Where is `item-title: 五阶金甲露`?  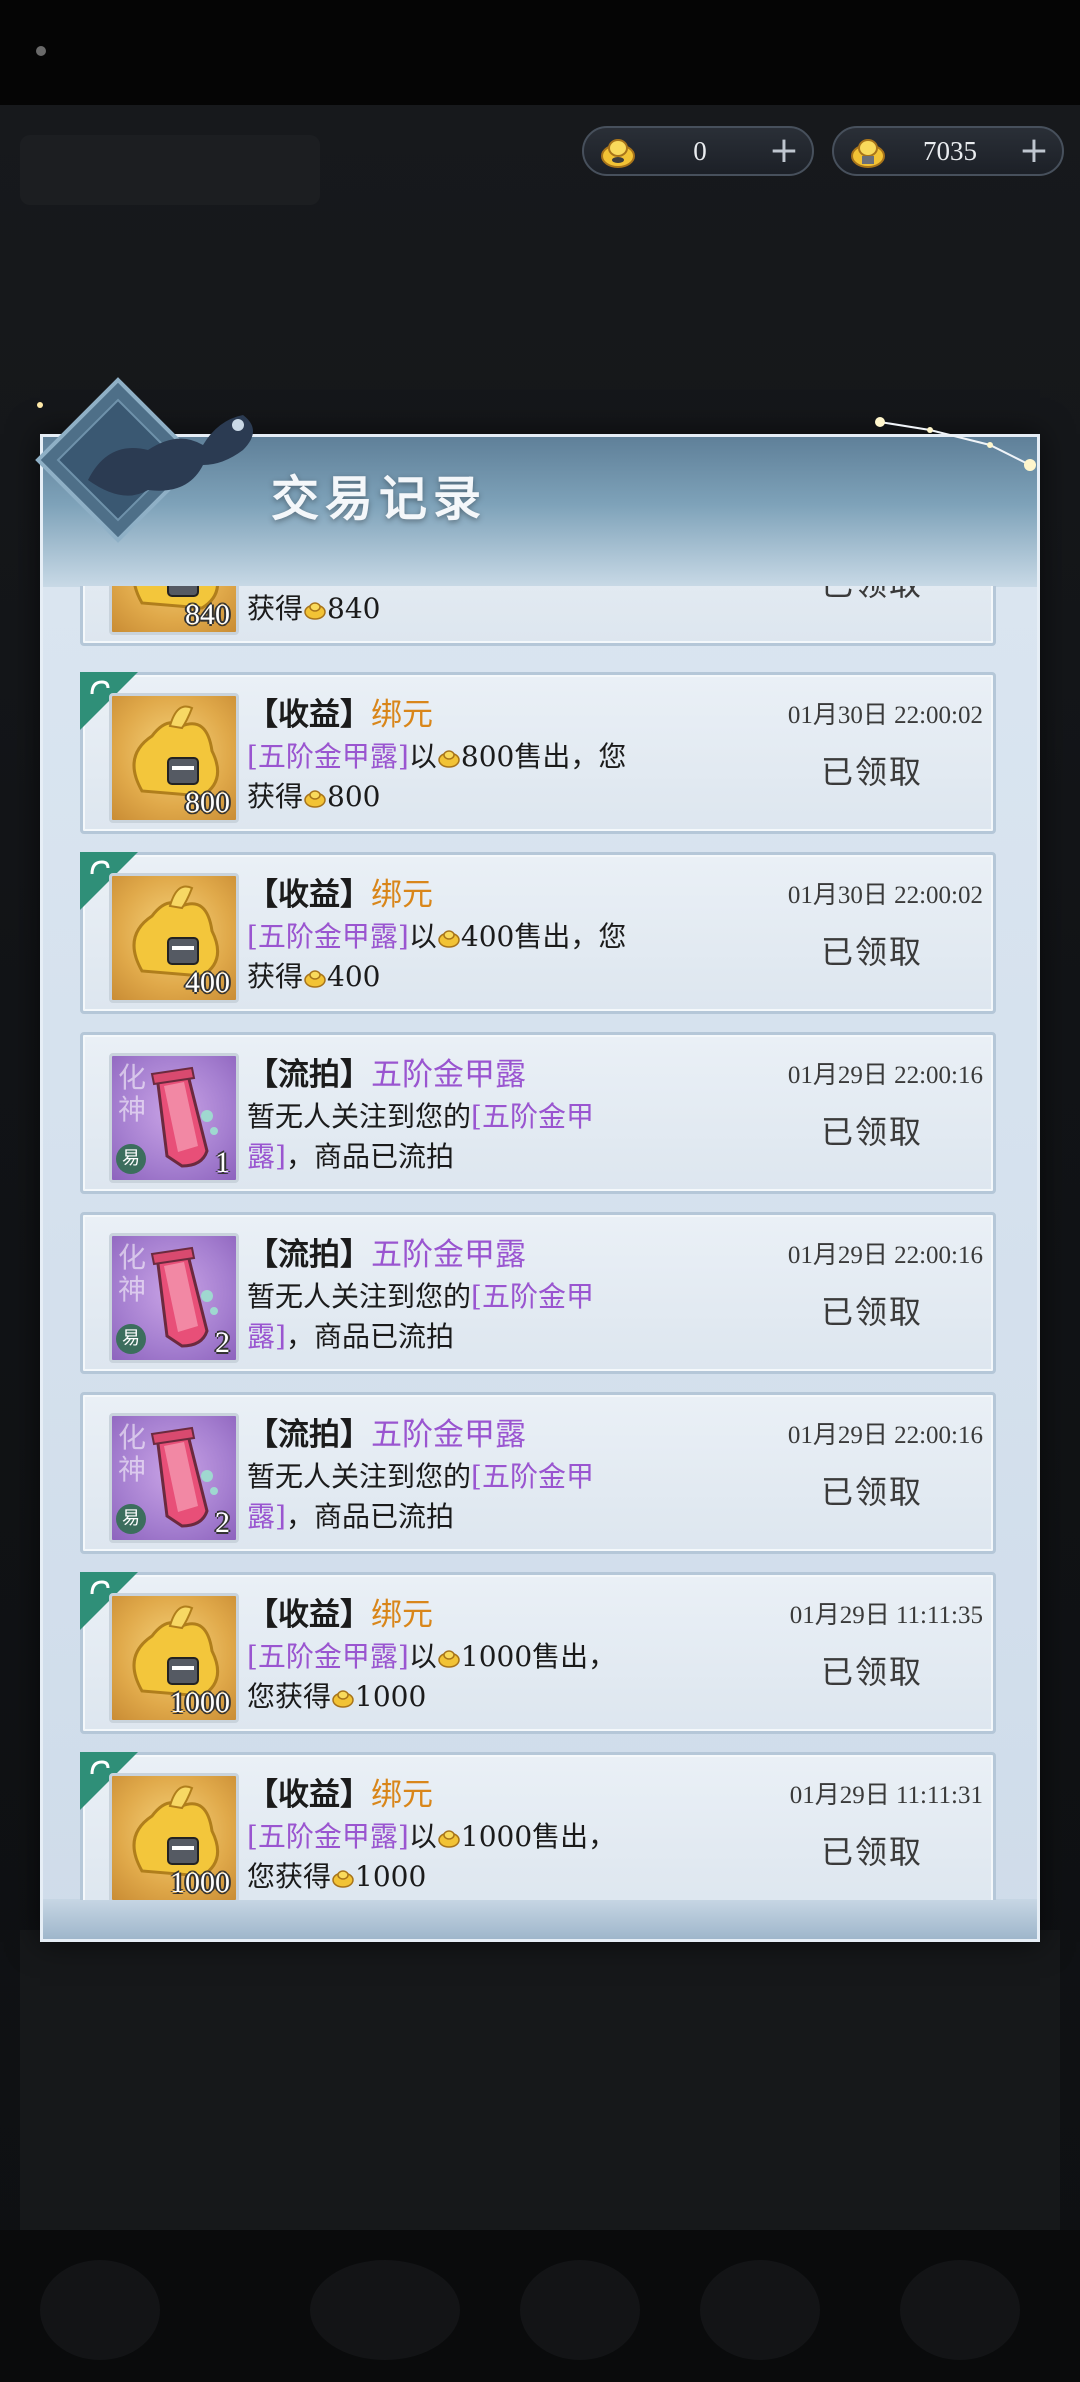
item-title: 五阶金甲露 is located at coordinates (448, 1435).